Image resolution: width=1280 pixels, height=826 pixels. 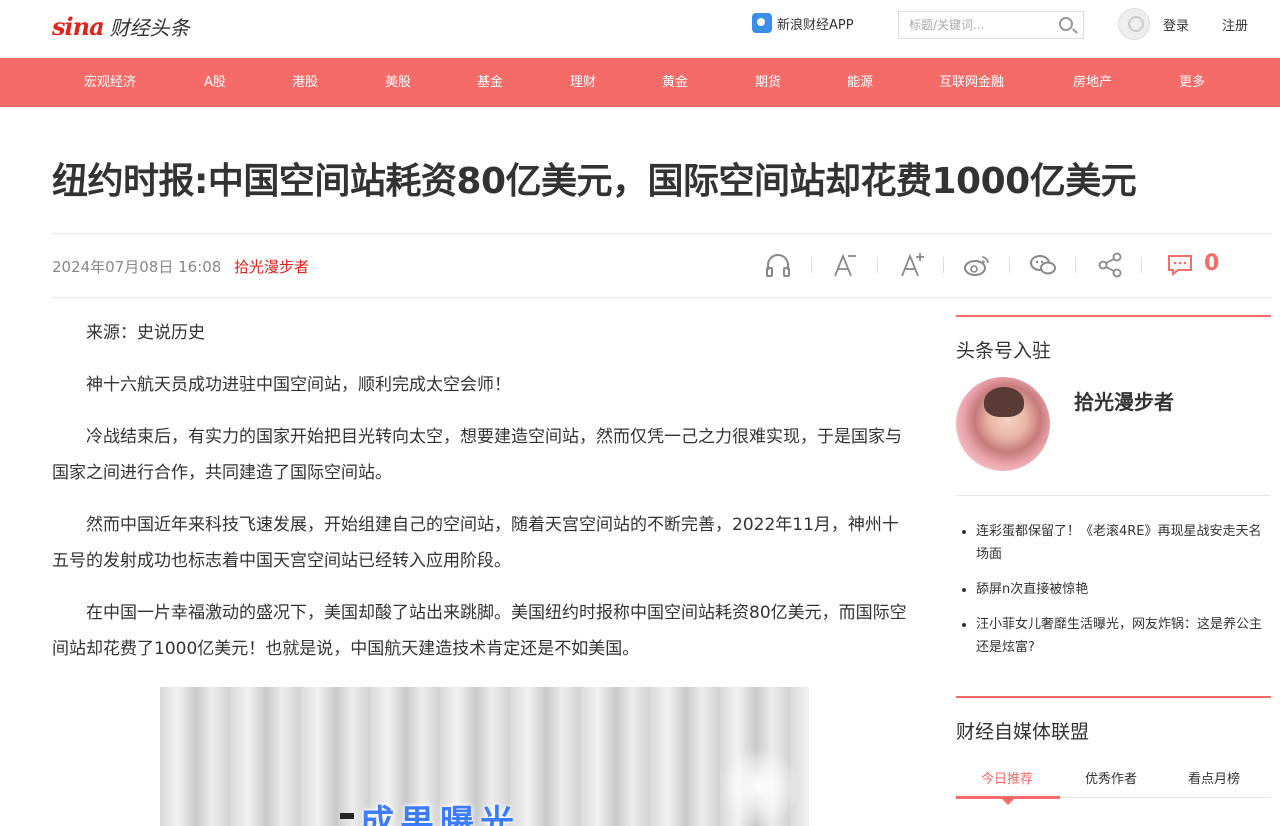 What do you see at coordinates (760, 786) in the screenshot?
I see `light-glare` at bounding box center [760, 786].